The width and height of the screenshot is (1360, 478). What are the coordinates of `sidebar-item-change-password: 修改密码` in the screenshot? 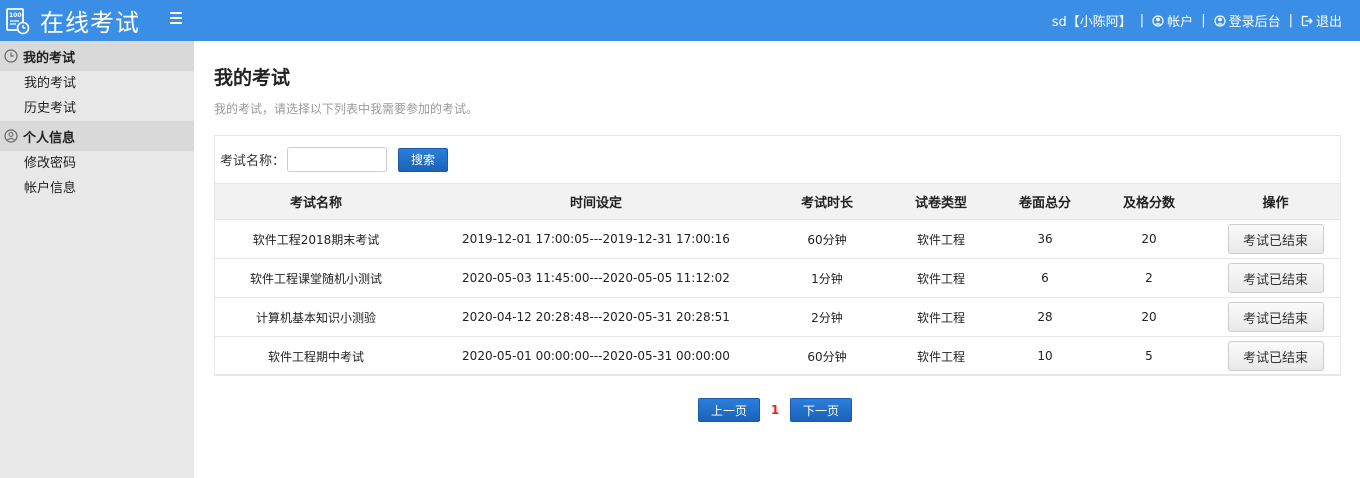 It's located at (97, 163).